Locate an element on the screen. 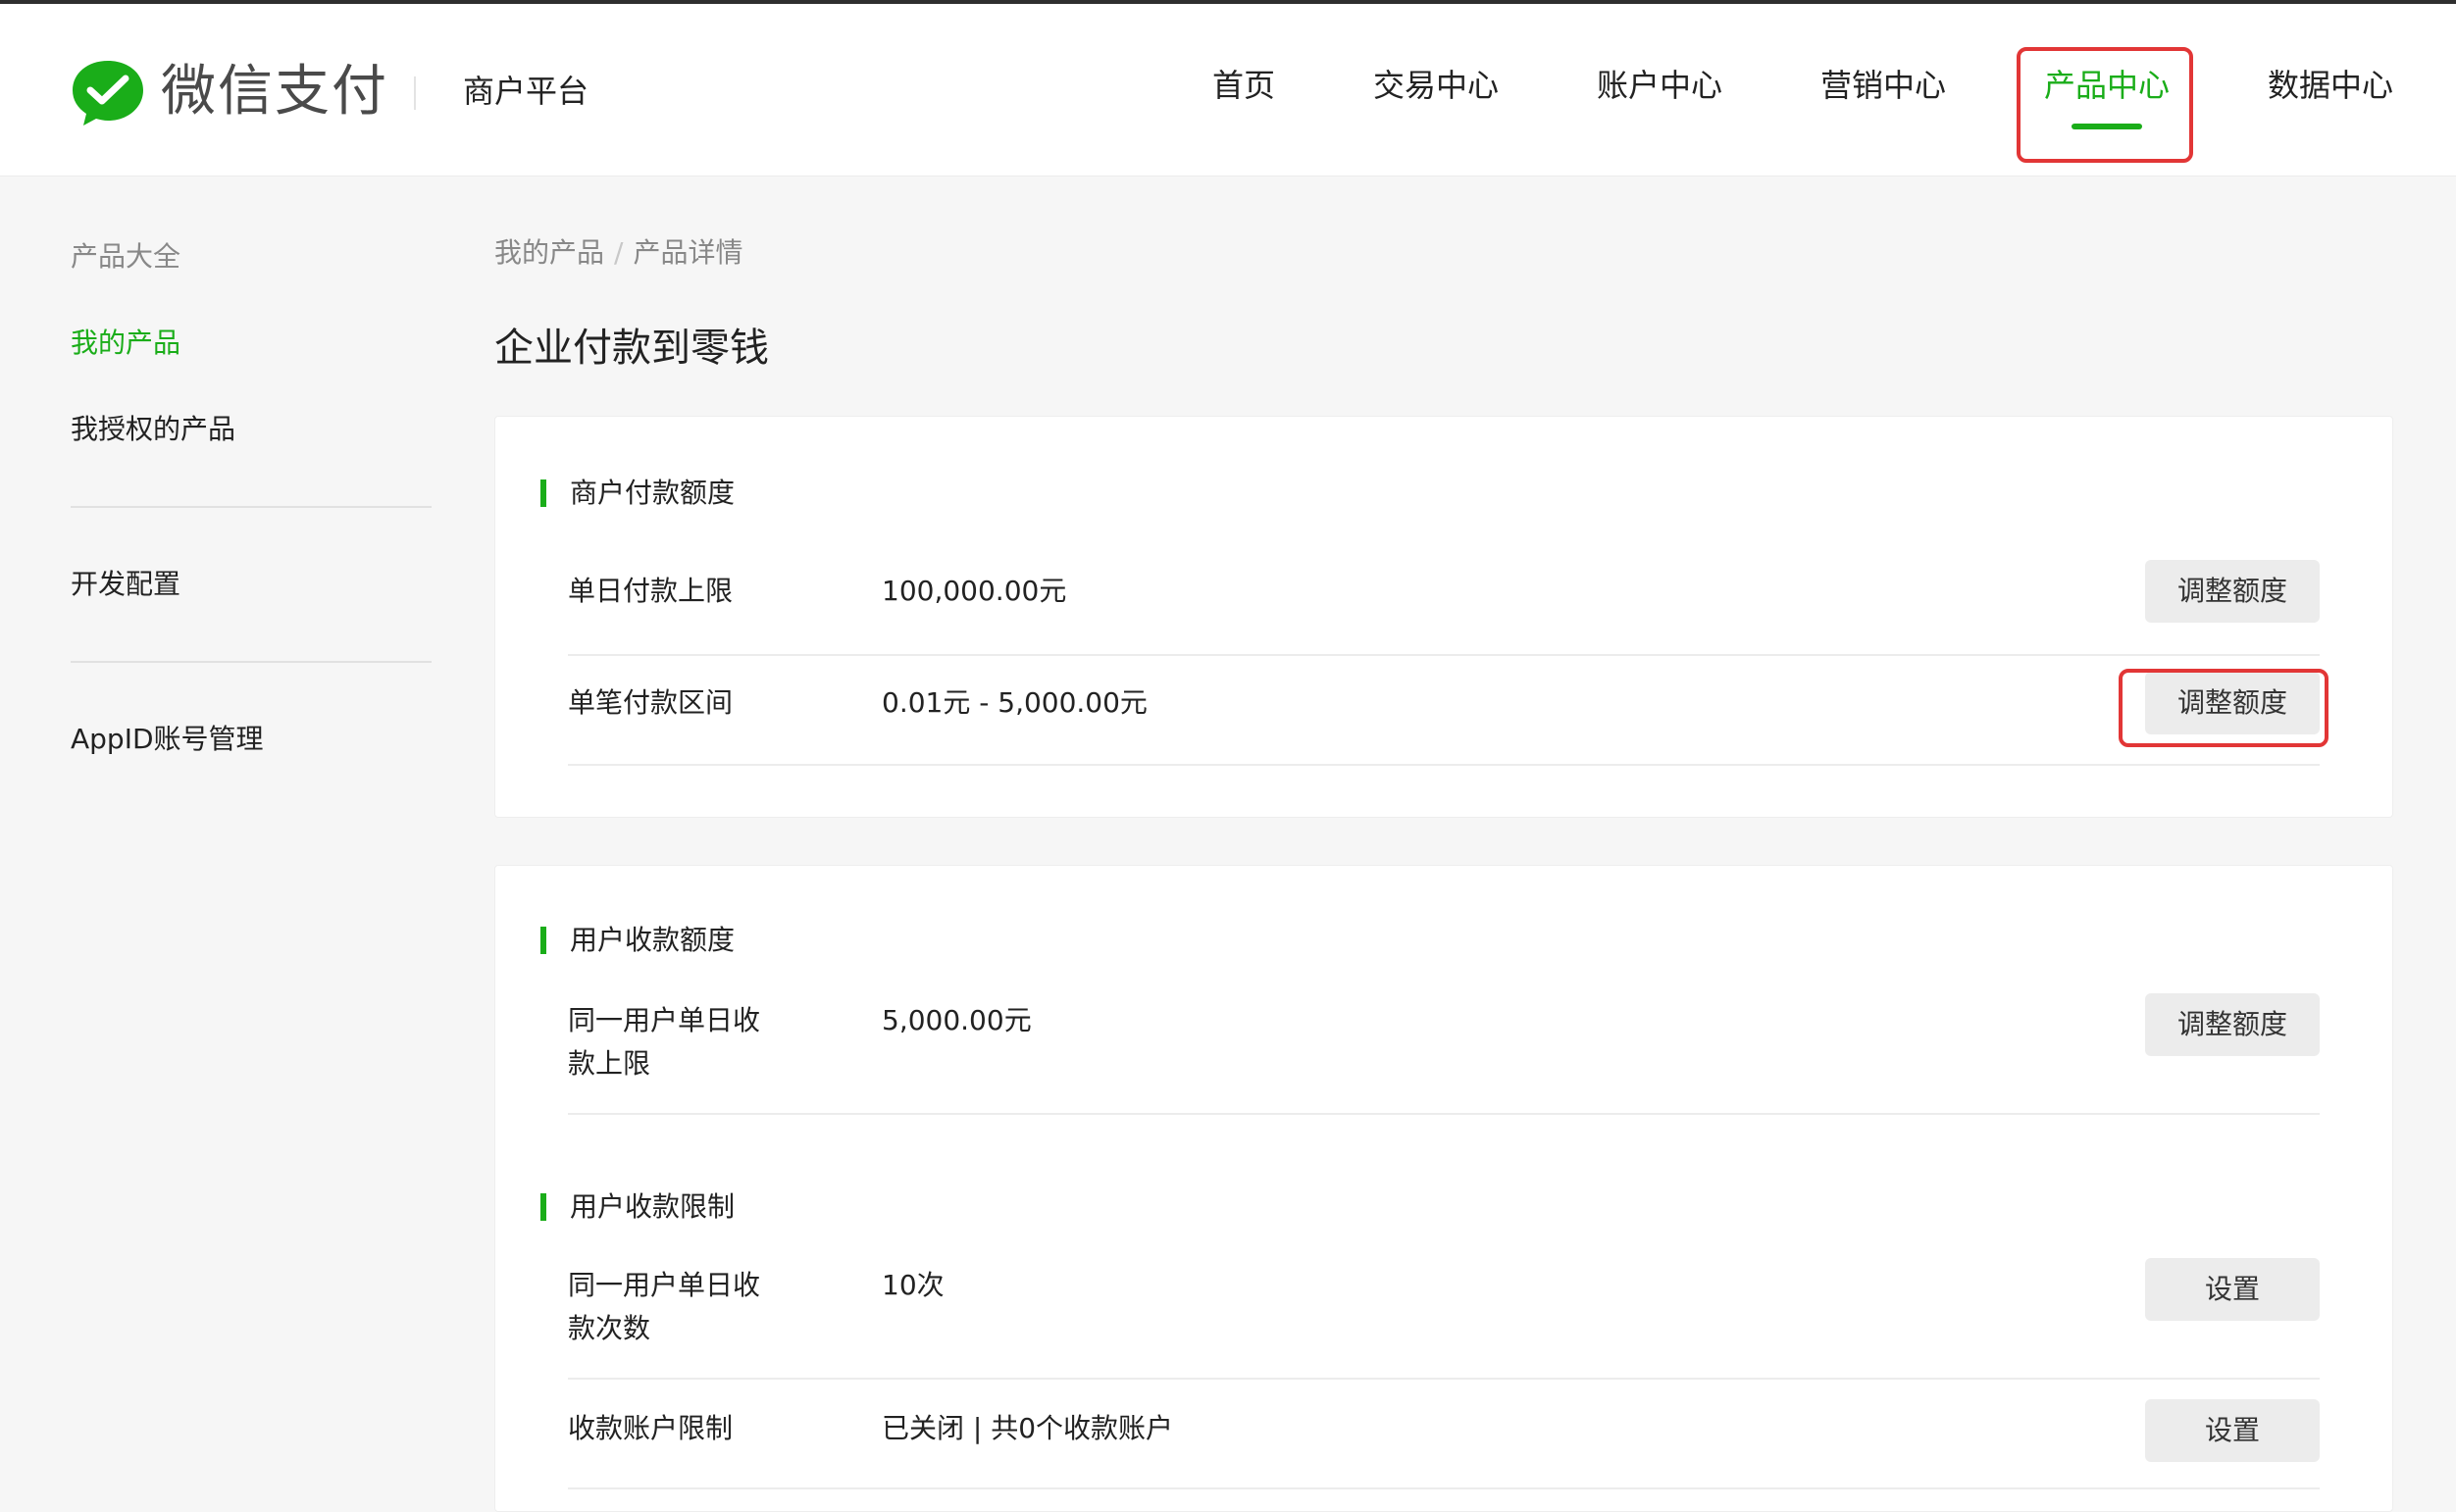 This screenshot has height=1512, width=2456. table-row: 收款账户限制 已关闭 | 共0个收款账户 设置 is located at coordinates (1444, 1434).